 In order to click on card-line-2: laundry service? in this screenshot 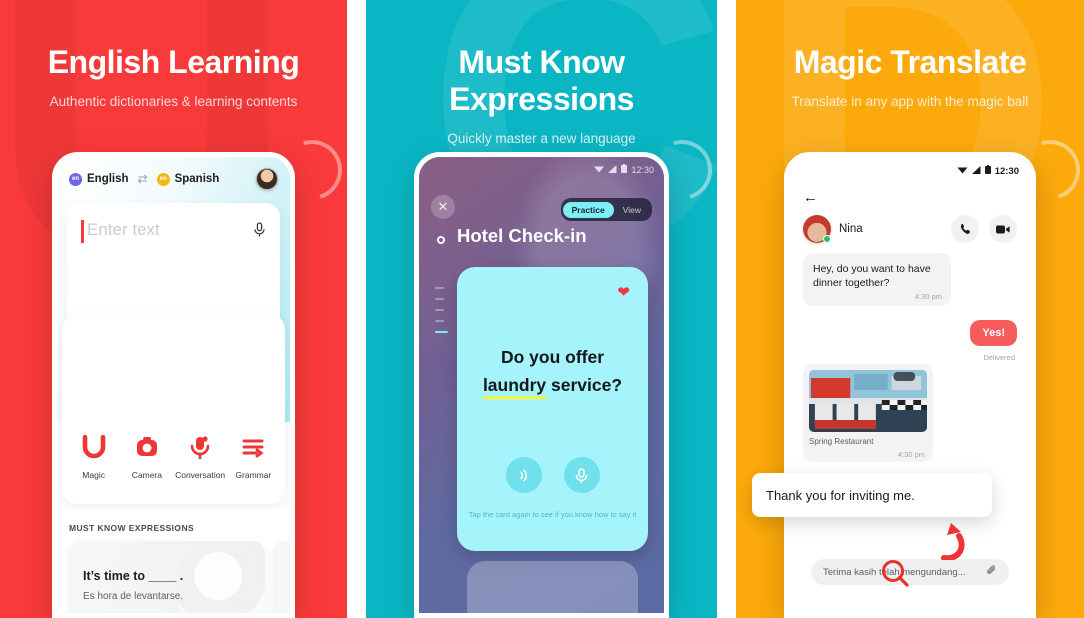, I will do `click(552, 387)`.